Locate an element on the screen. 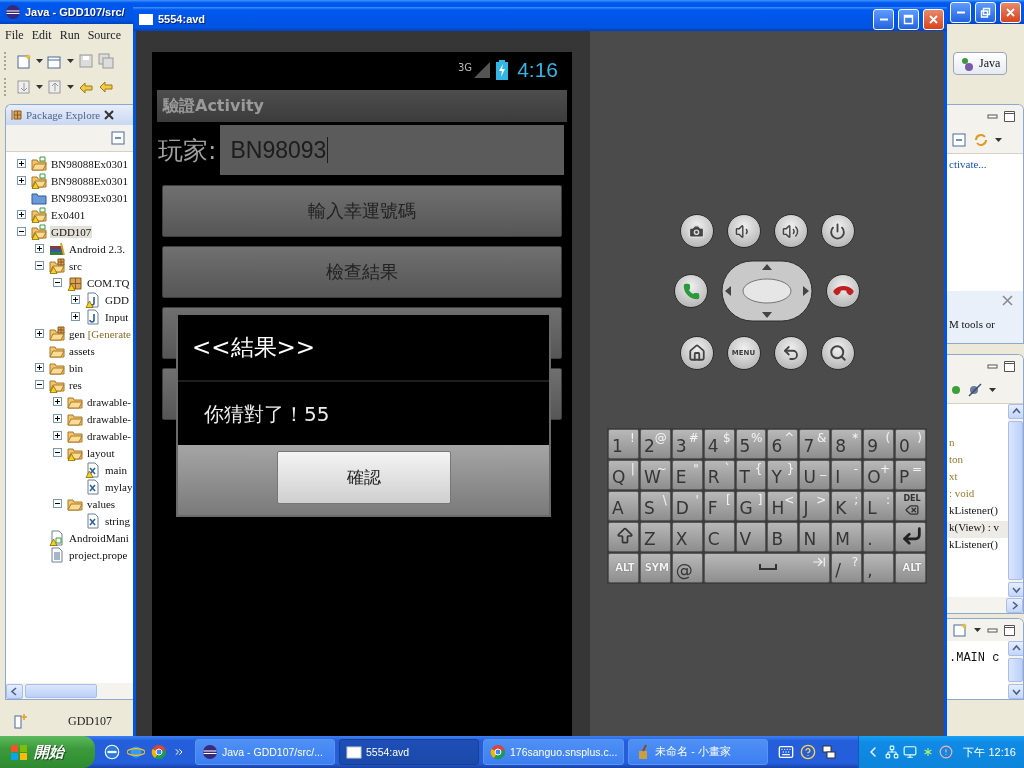 The width and height of the screenshot is (1024, 768). tree-item: bin is located at coordinates (76, 367).